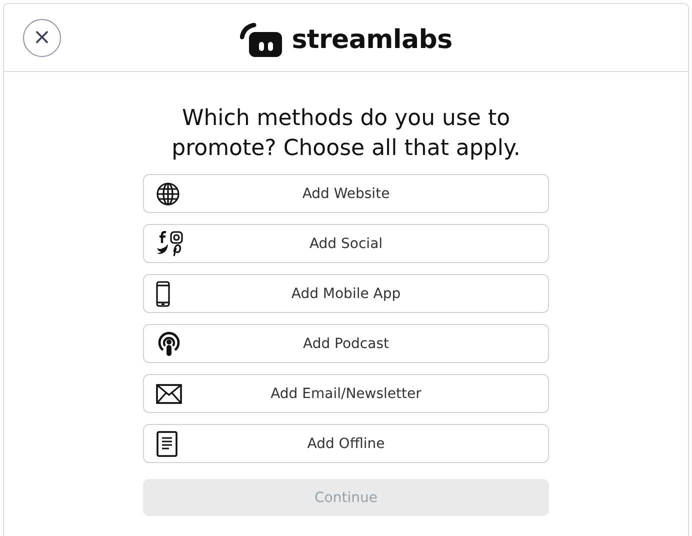 The image size is (692, 536). What do you see at coordinates (163, 293) in the screenshot?
I see `phone-icon` at bounding box center [163, 293].